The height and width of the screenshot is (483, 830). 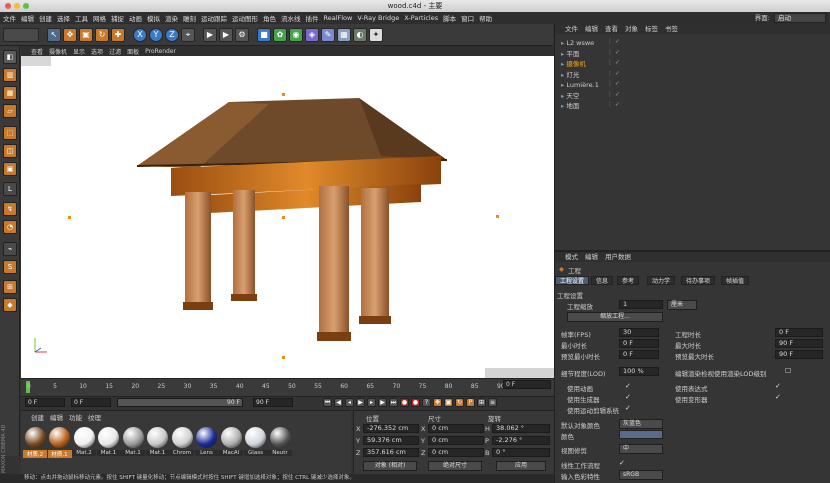 I want to click on menu-mograph: 运动图形, so click(x=245, y=18).